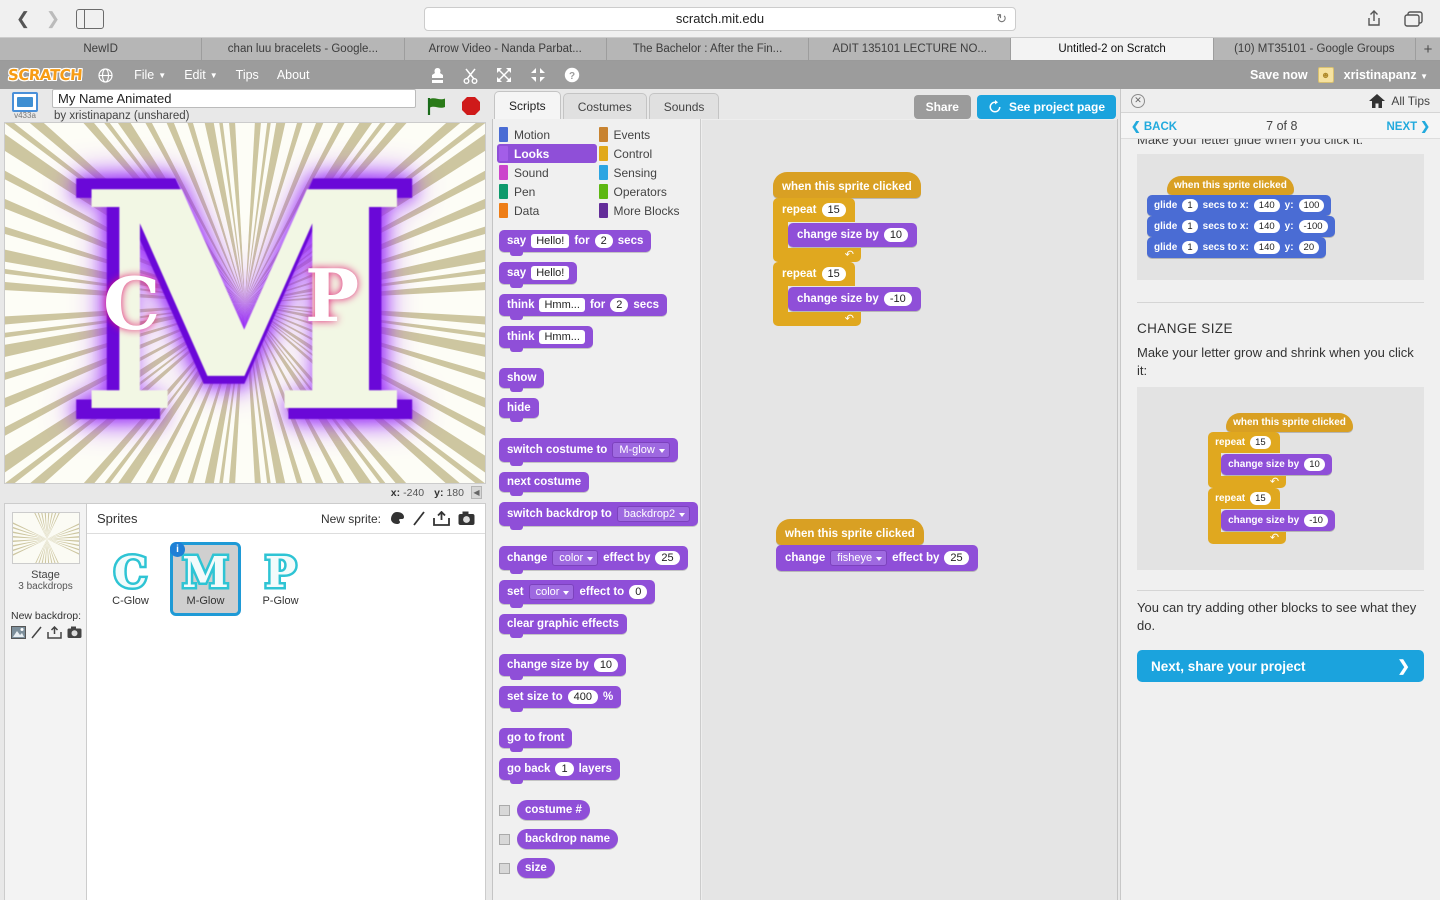  I want to click on sprite-info-icon: i, so click(177, 549).